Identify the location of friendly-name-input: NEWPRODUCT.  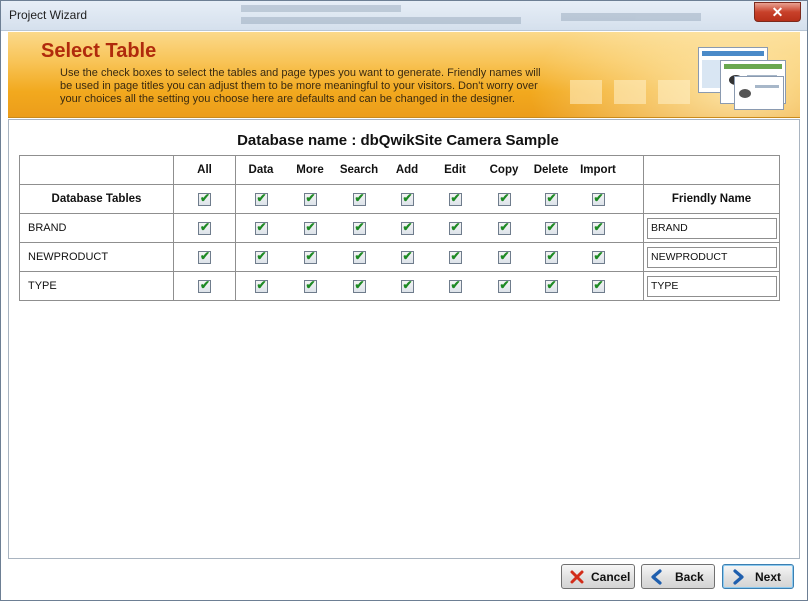
(712, 257).